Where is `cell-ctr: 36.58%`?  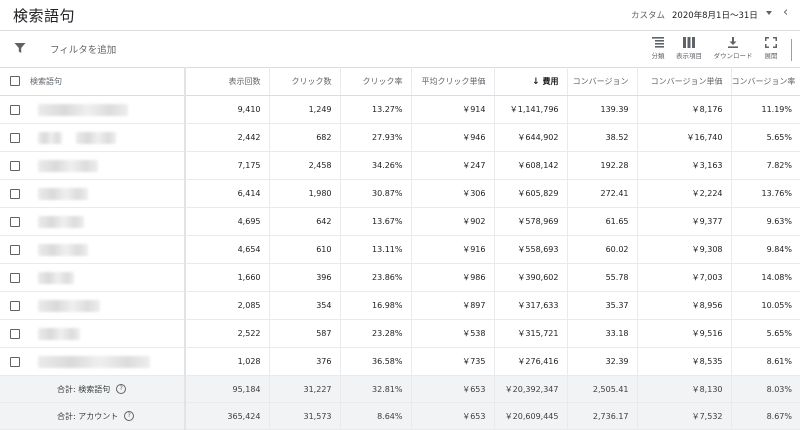 cell-ctr: 36.58% is located at coordinates (375, 361).